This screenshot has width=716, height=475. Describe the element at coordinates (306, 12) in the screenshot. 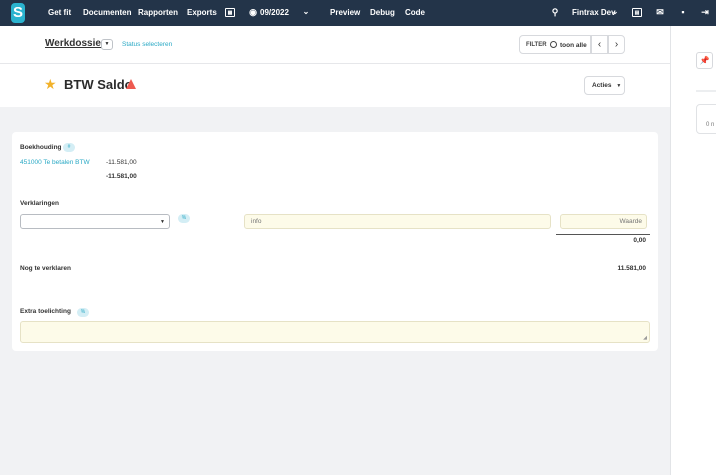

I see `chevron-down-icon: ⌄` at that location.